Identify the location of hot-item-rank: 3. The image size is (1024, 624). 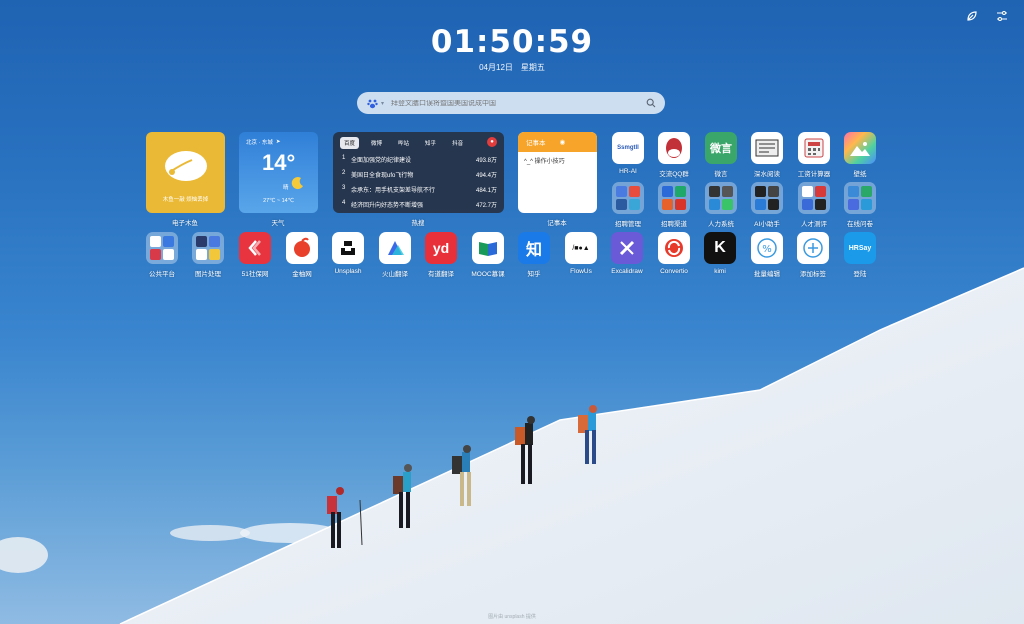
(344, 188).